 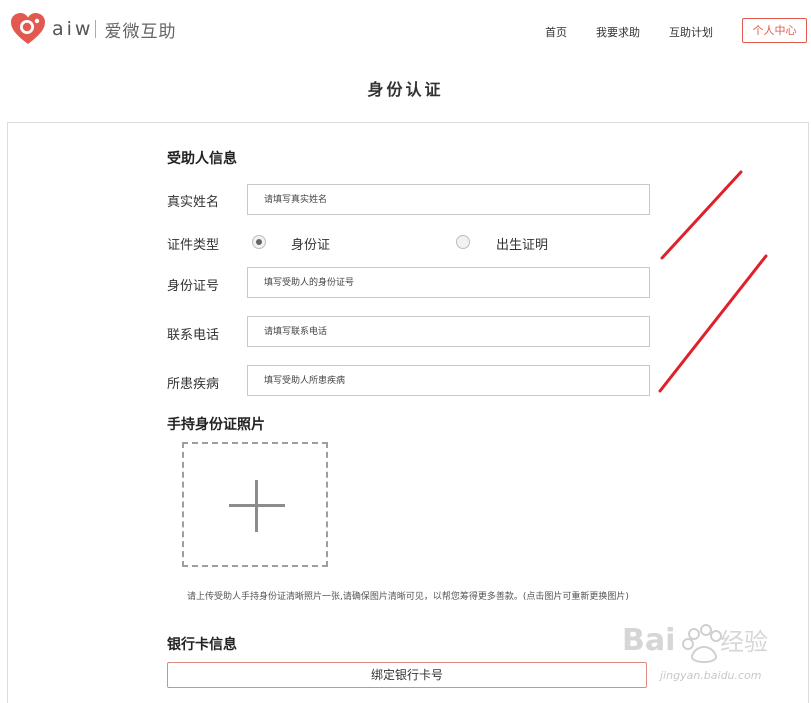 I want to click on nav-request-help-link: 我要求助, so click(x=618, y=32).